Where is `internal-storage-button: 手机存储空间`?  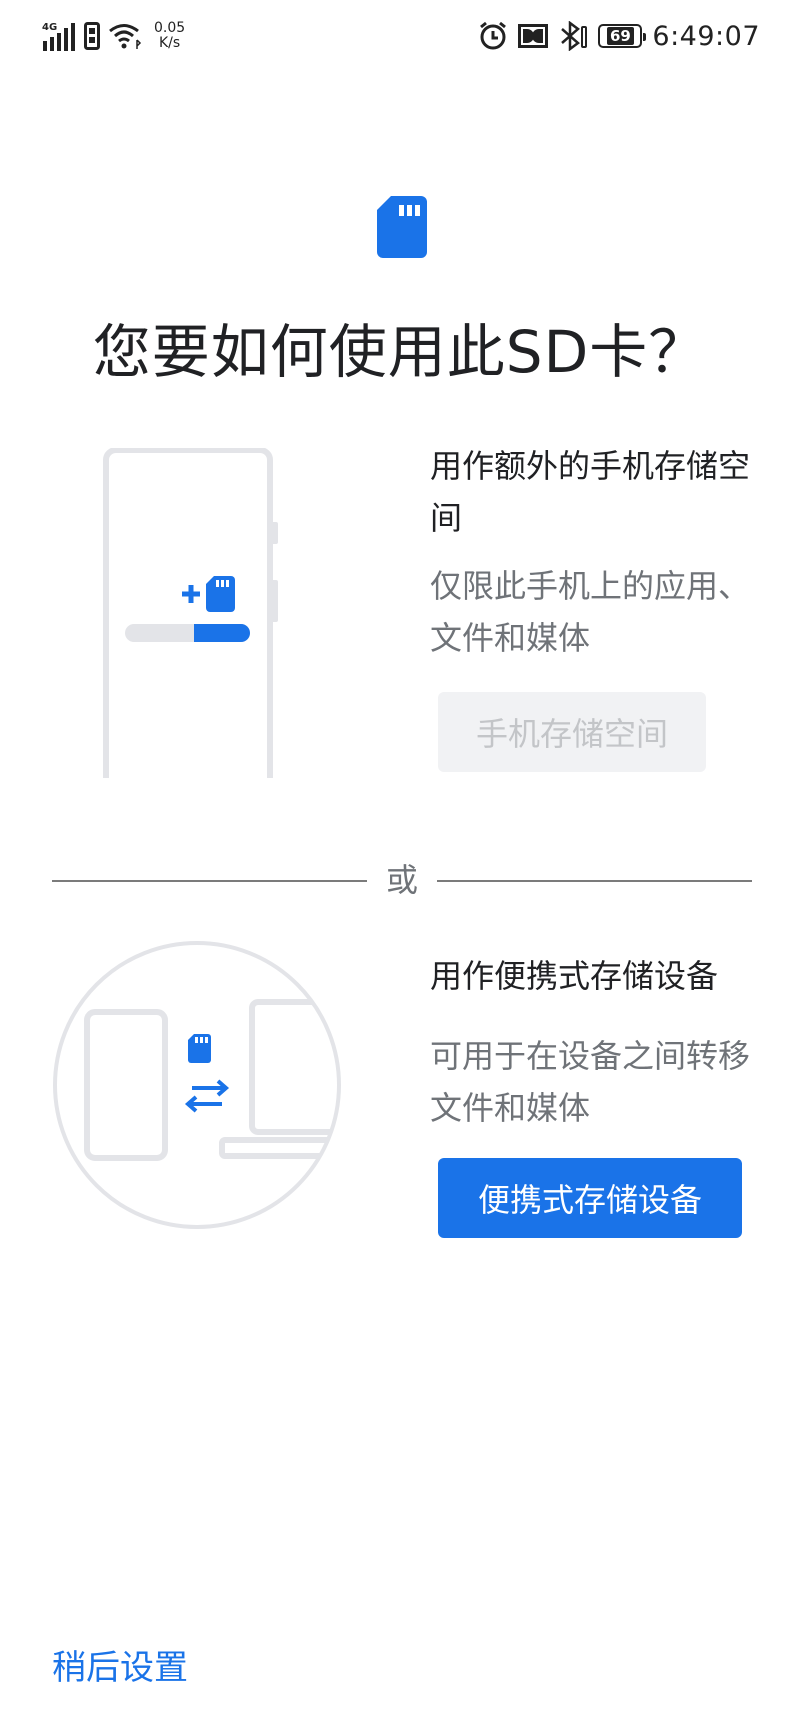
internal-storage-button: 手机存储空间 is located at coordinates (572, 732).